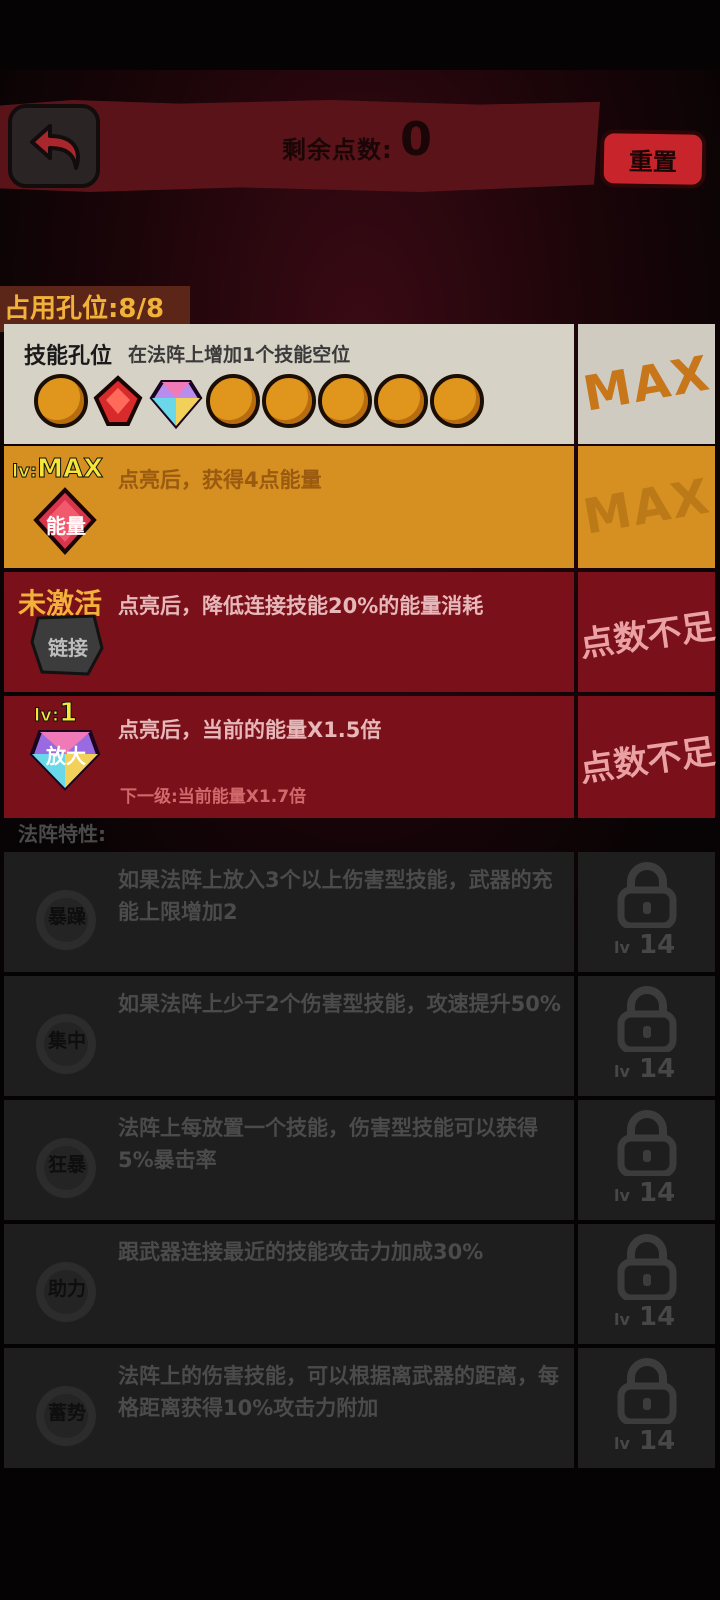 Image resolution: width=720 pixels, height=1600 pixels. Describe the element at coordinates (416, 139) in the screenshot. I see `remaining-points-value: 0` at that location.